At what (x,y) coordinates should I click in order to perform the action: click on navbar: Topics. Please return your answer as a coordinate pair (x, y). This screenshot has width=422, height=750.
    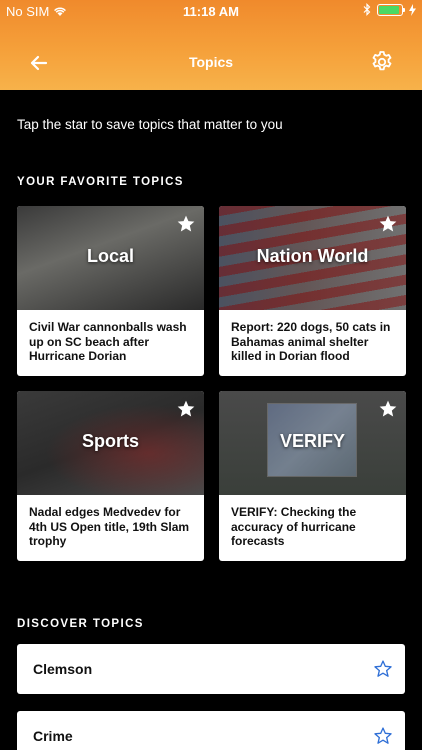
    Looking at the image, I should click on (211, 62).